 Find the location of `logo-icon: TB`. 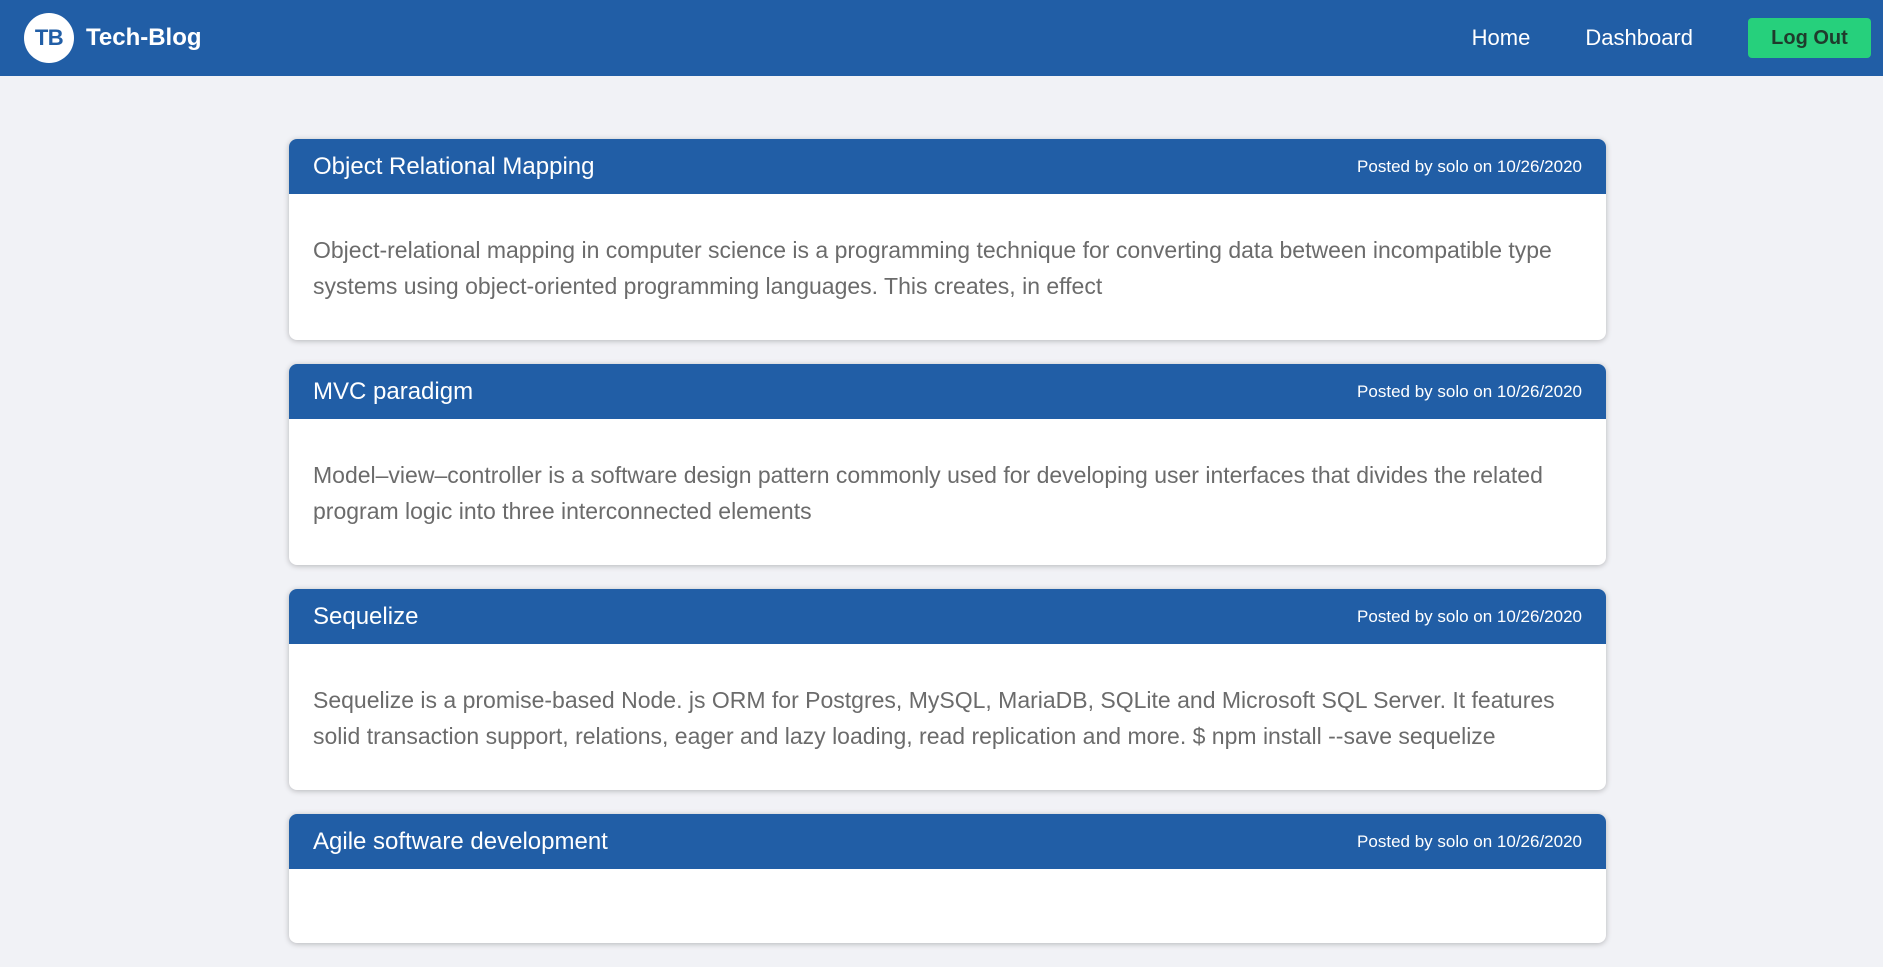

logo-icon: TB is located at coordinates (49, 38).